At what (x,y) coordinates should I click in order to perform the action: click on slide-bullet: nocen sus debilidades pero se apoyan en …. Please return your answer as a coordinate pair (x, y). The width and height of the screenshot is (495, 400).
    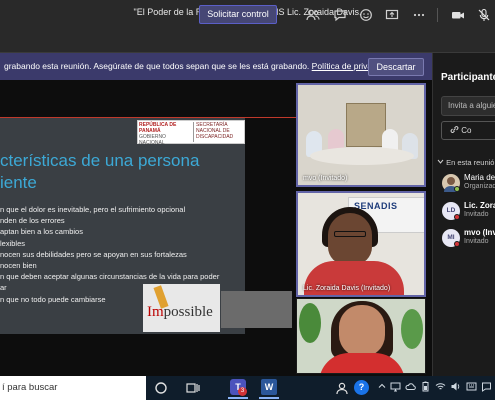
    Looking at the image, I should click on (93, 254).